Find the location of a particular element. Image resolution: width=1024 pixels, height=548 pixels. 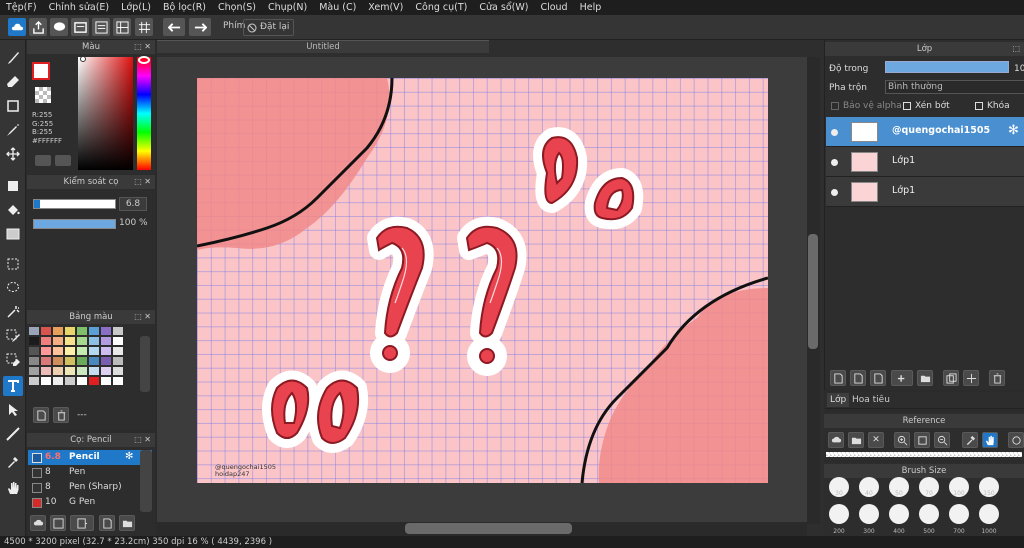

menu-capture: Chụp(N) is located at coordinates (287, 7).